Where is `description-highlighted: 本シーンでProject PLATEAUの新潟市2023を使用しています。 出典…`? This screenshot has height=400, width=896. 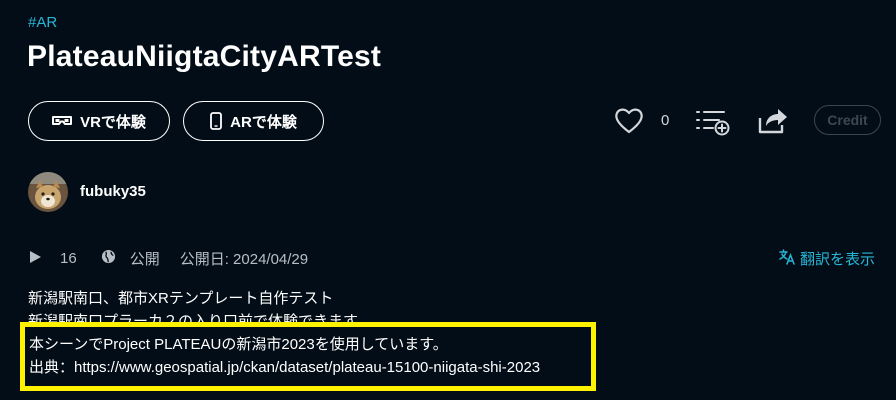 description-highlighted: 本シーンでProject PLATEAUの新潟市2023を使用しています。 出典… is located at coordinates (284, 356).